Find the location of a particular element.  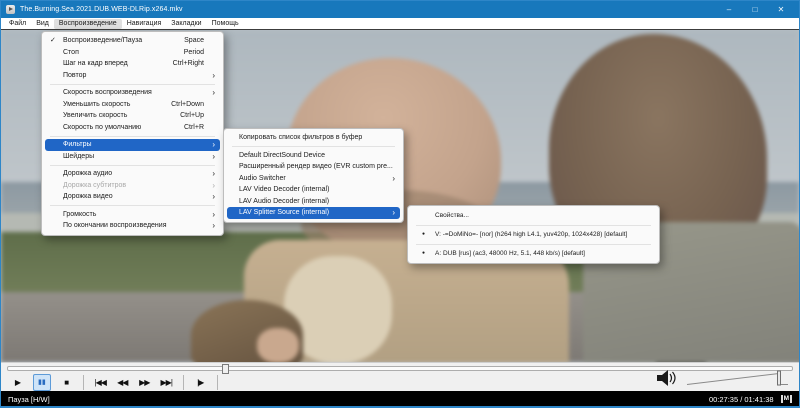

menu-item-subtitle-track: Дорожка субтитров › is located at coordinates (132, 186).